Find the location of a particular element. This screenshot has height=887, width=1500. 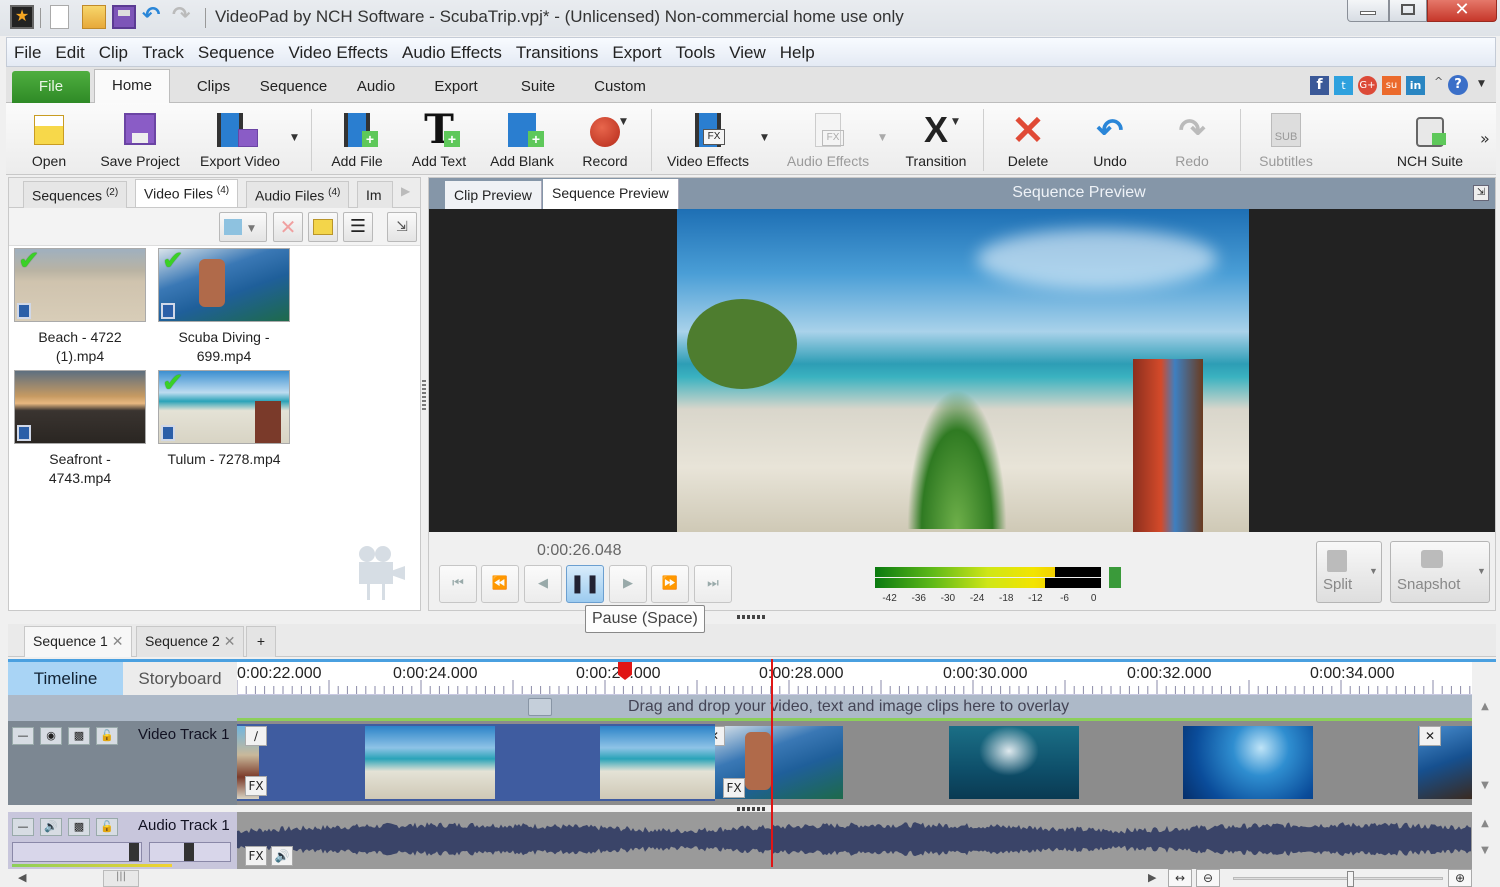

delete-button: ✕ Delete is located at coordinates (1028, 140).